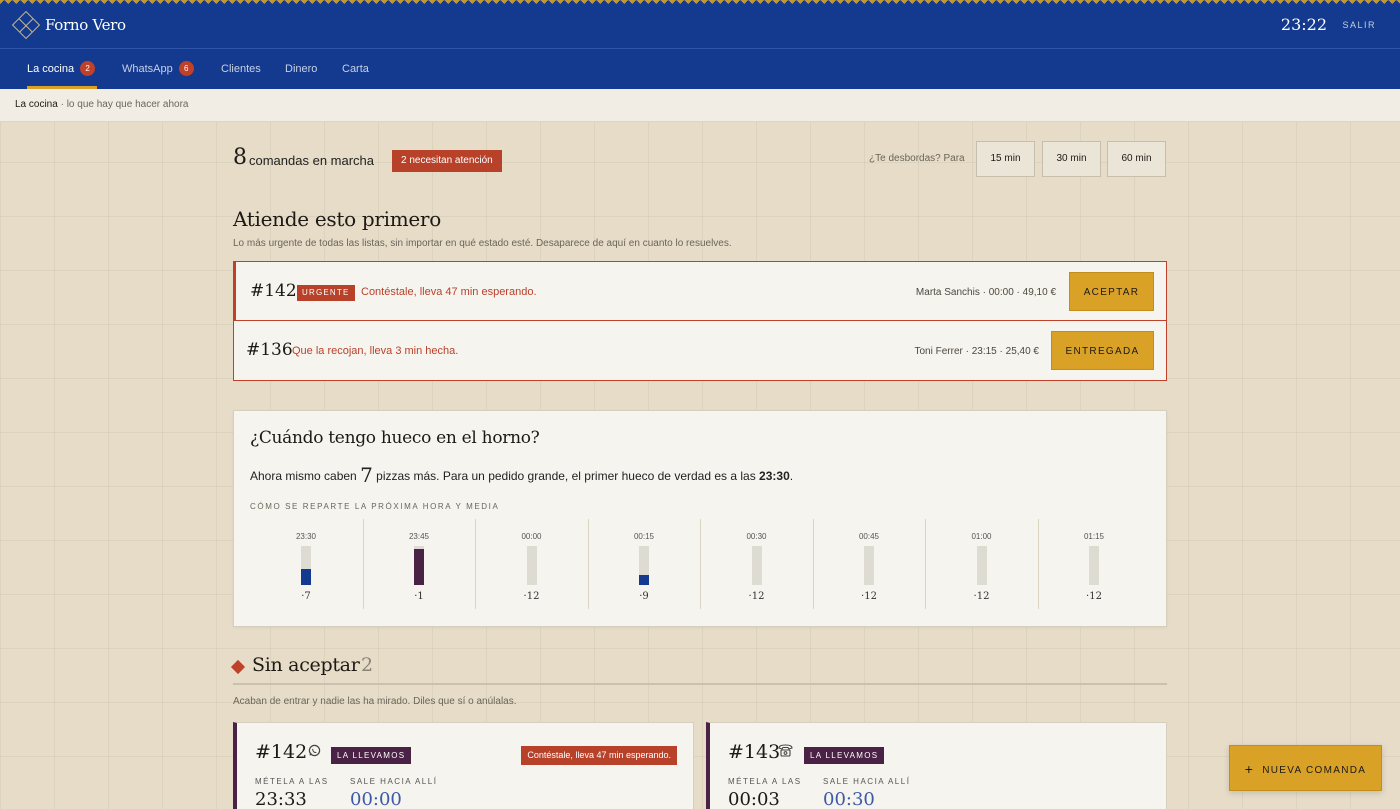 Image resolution: width=1400 pixels, height=809 pixels. I want to click on departure-value: 00:00, so click(376, 799).